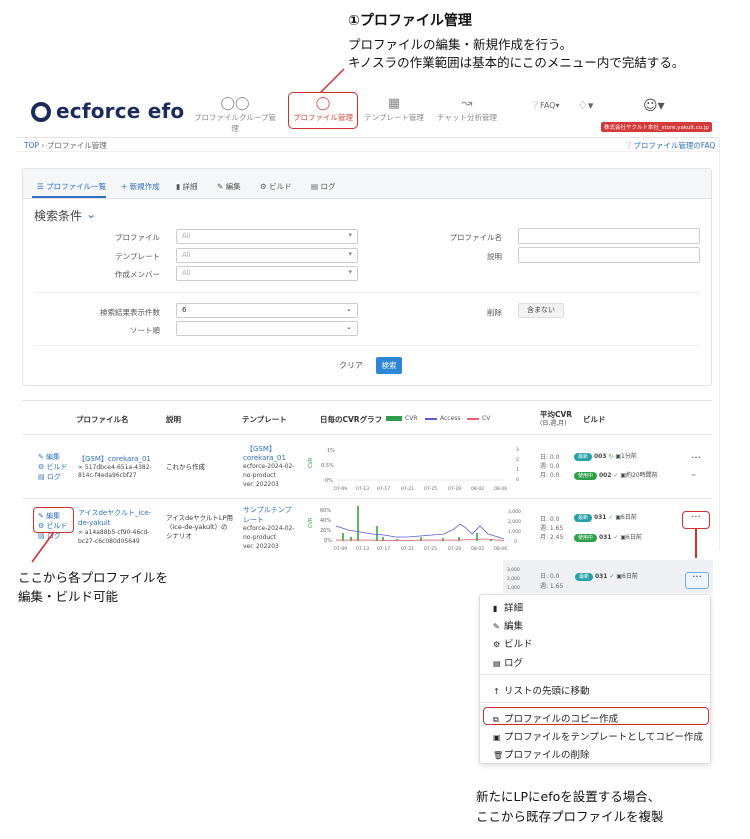 This screenshot has width=750, height=839. What do you see at coordinates (595, 702) in the screenshot?
I see `menu-separator` at bounding box center [595, 702].